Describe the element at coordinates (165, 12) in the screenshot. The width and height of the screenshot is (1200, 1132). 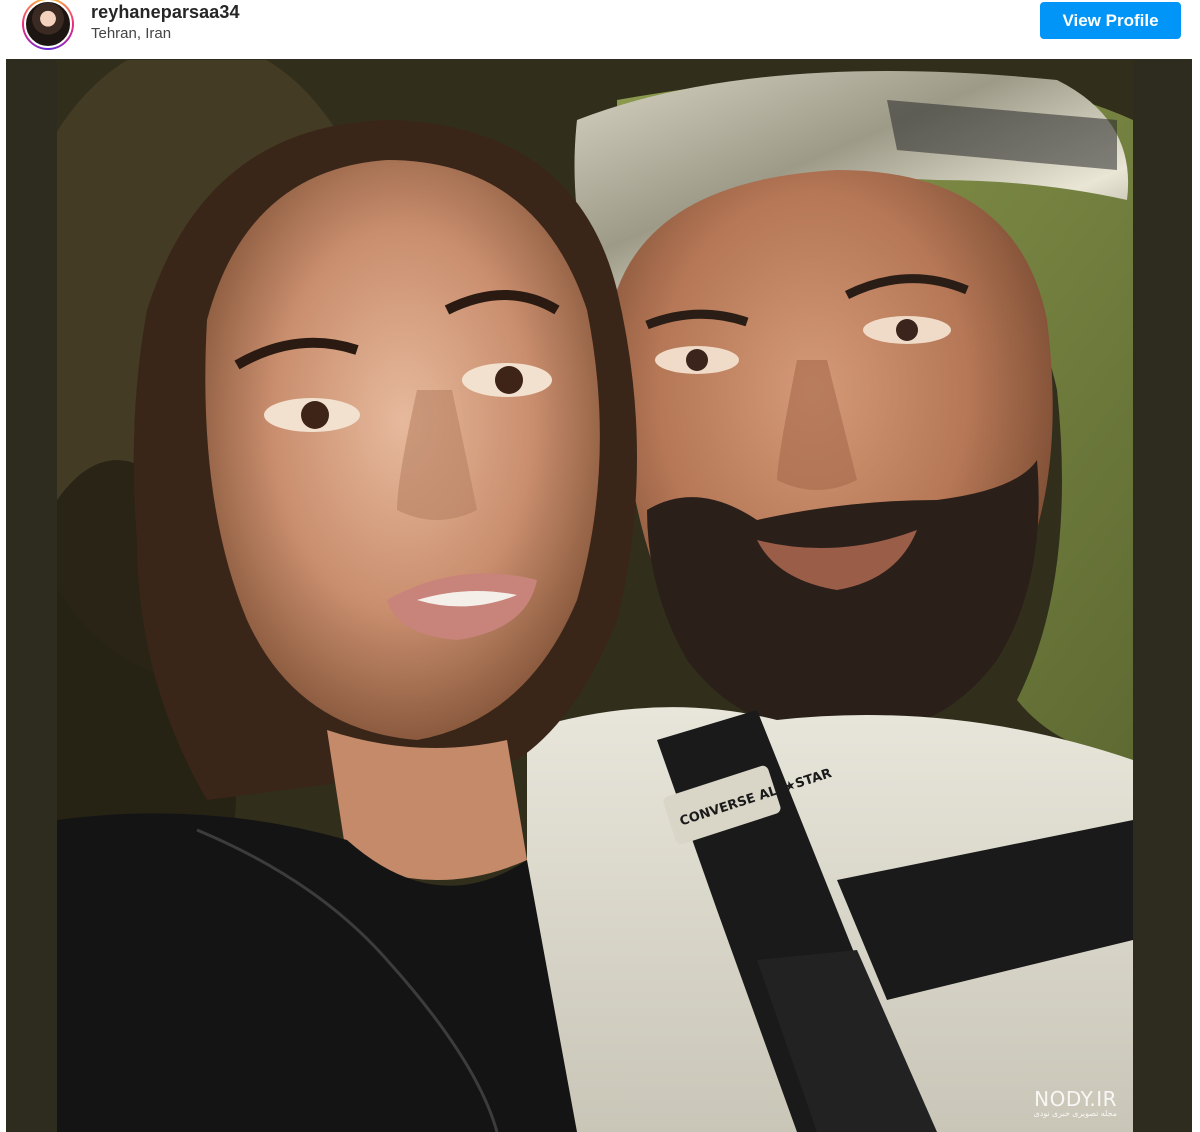
I see `username-link: reyhaneparsaa34` at that location.